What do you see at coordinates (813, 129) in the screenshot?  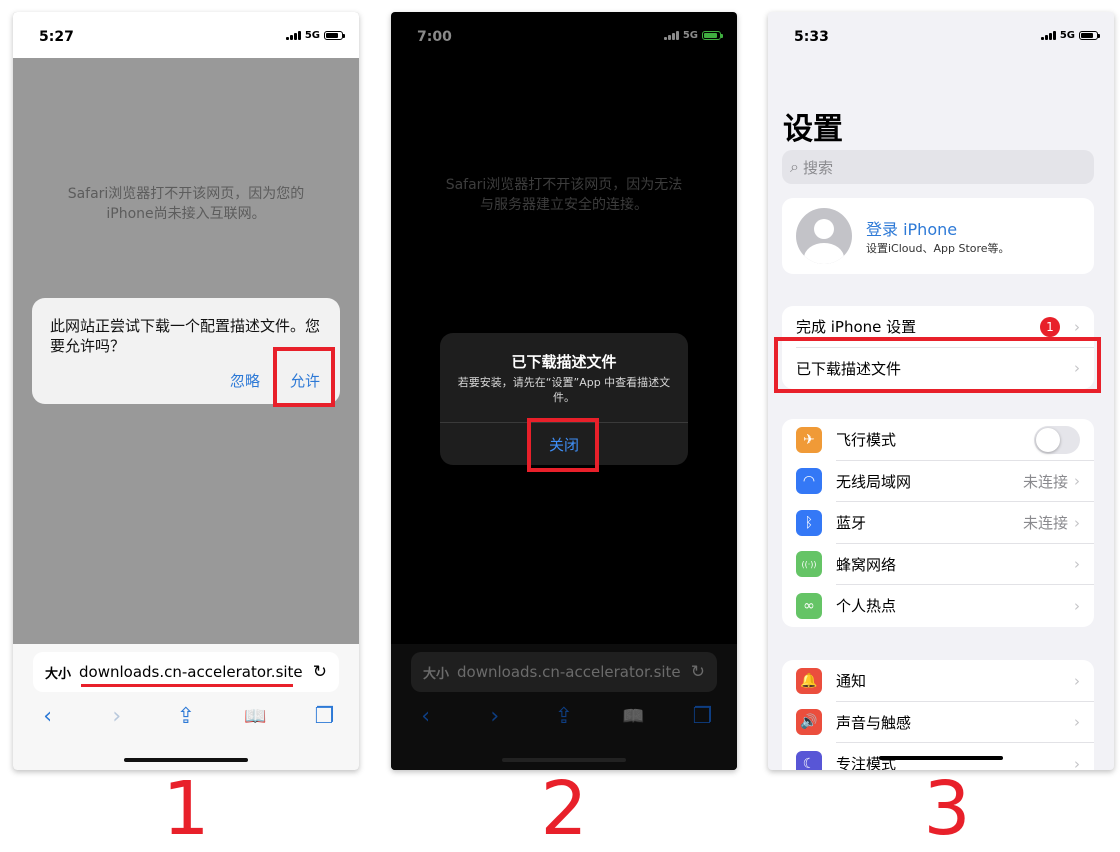 I see `page-title: 设置` at bounding box center [813, 129].